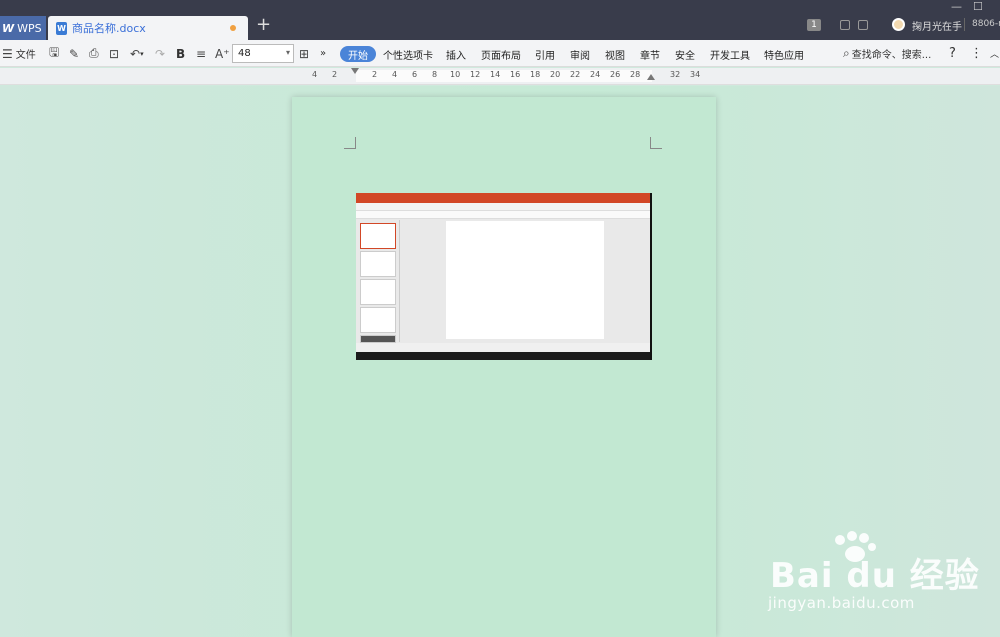  What do you see at coordinates (675, 74) in the screenshot?
I see `ruler-tick: 32` at bounding box center [675, 74].